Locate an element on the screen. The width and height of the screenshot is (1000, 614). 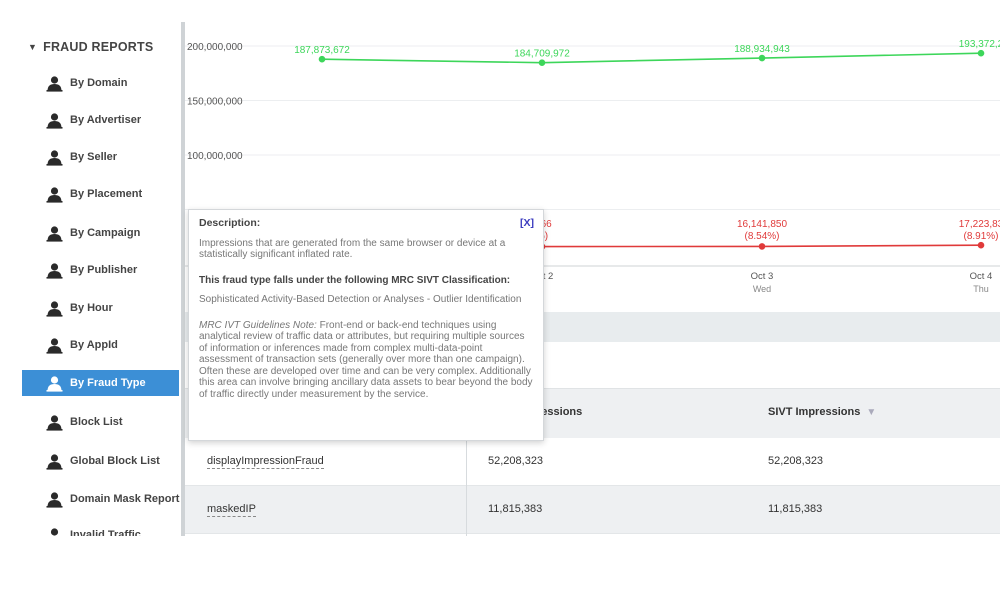
guidelines-note-label: MRC IVT Guidelines Note: is located at coordinates (258, 325).